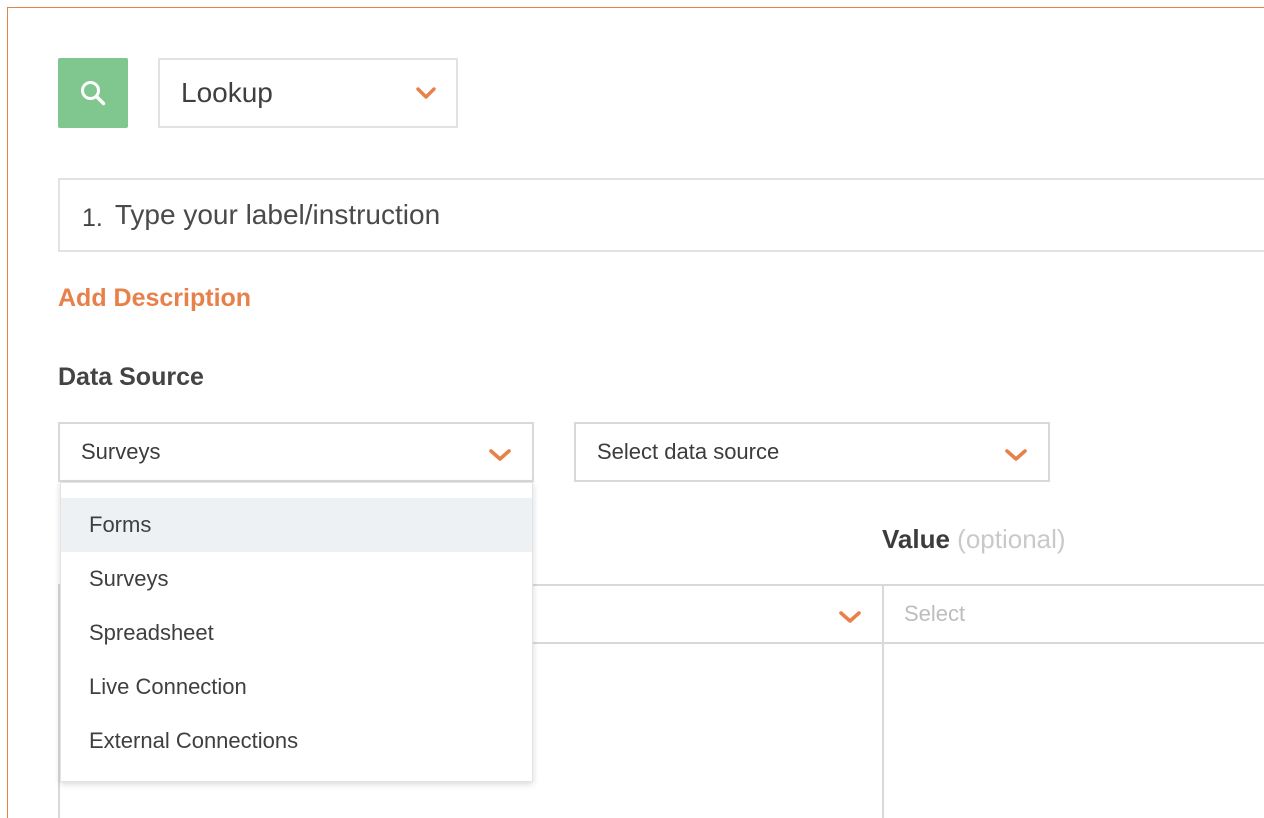 The image size is (1264, 818). Describe the element at coordinates (812, 452) in the screenshot. I see `data-source-select: Select data source` at that location.